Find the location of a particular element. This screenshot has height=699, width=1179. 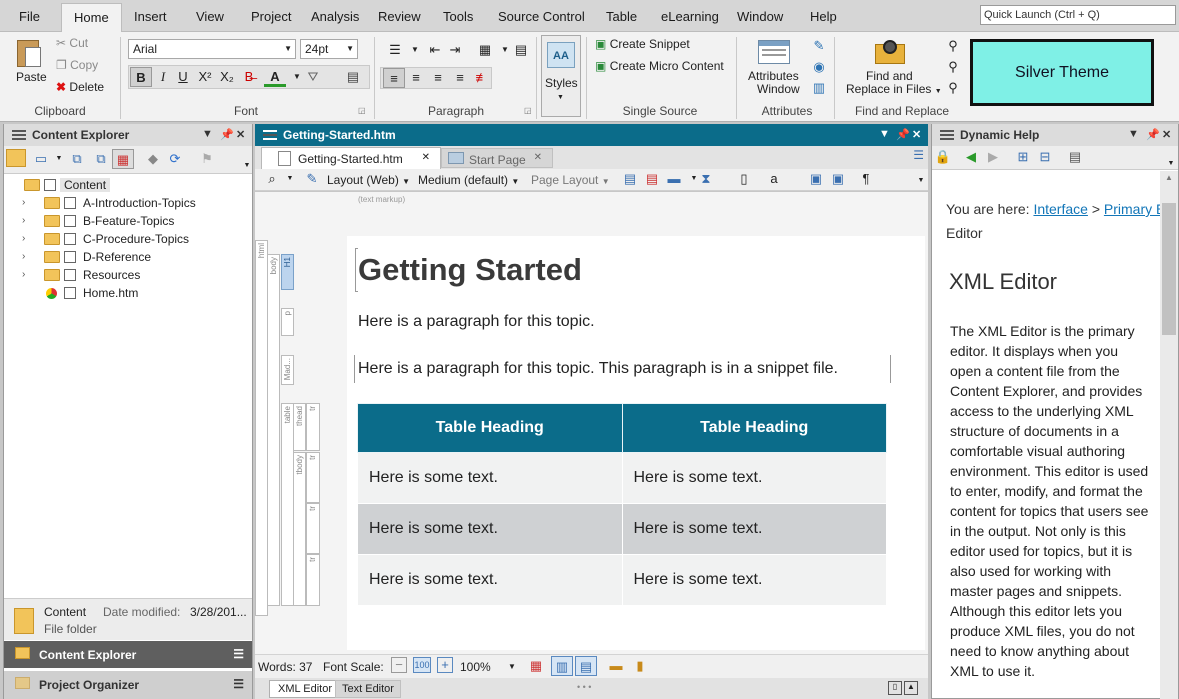

delete-button: ✖ Delete is located at coordinates (80, 87).